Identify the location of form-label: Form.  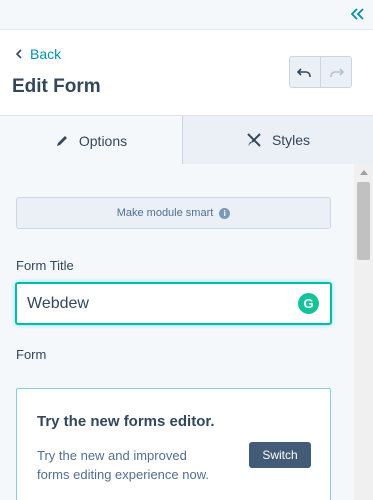
(31, 354).